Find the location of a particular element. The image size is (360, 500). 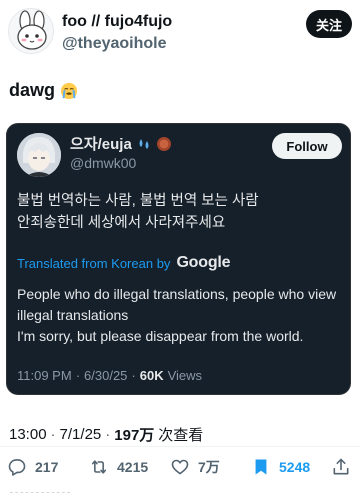

quoted-time: 11:09 PM is located at coordinates (44, 375).